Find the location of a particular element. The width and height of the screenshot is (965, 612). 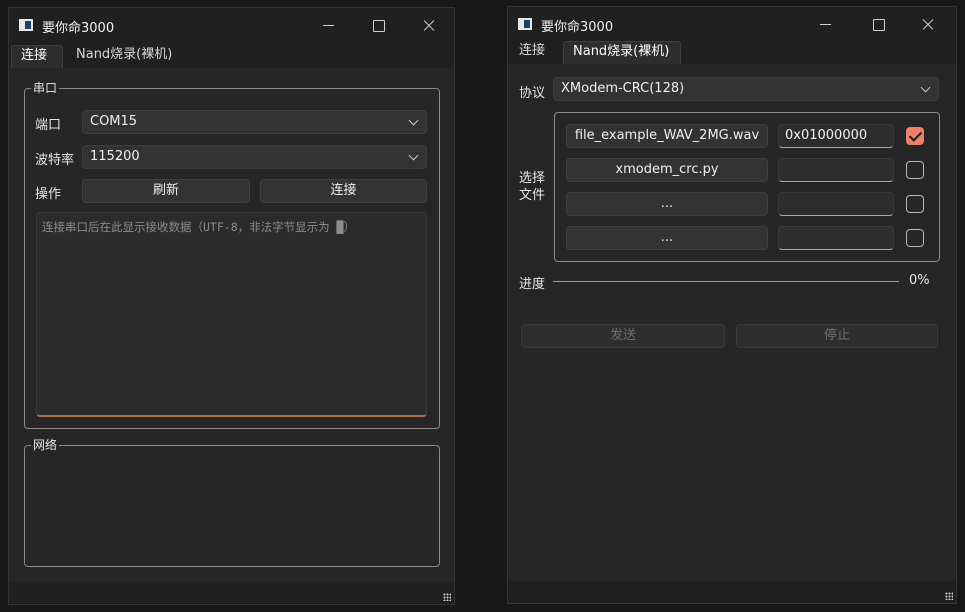

select-file-button-2: xmodem_crc.py is located at coordinates (667, 170).